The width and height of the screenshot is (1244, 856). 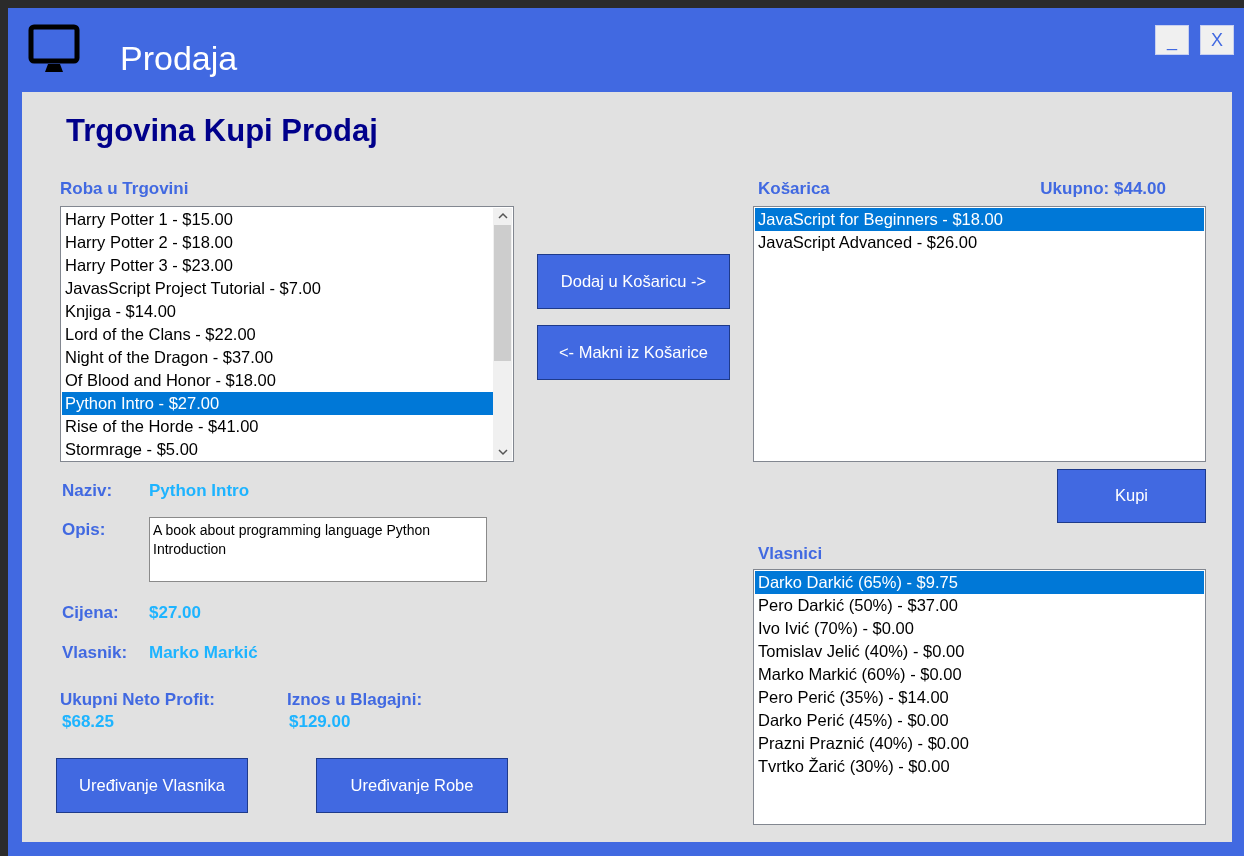 I want to click on list-item: Knjiga - $14.00, so click(x=277, y=311).